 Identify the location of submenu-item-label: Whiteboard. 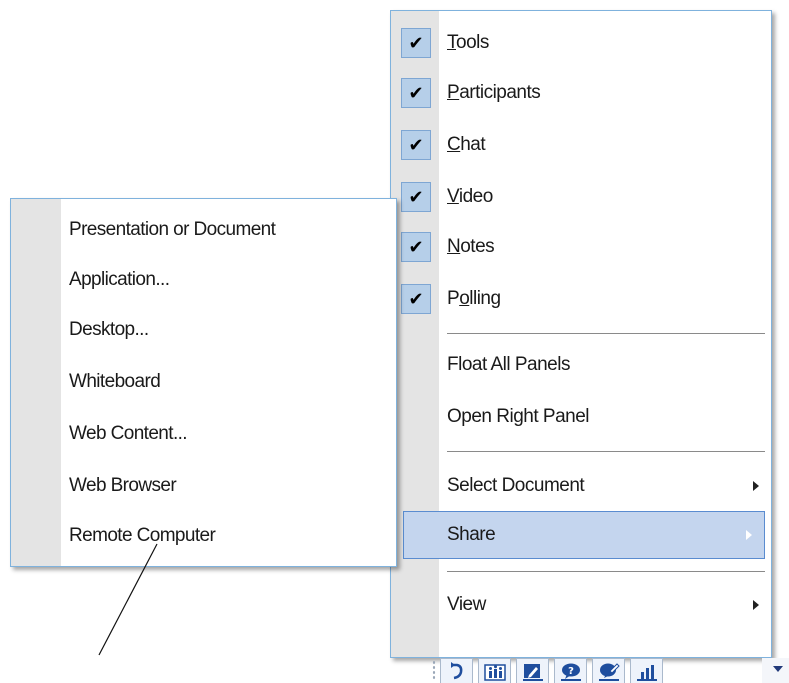
(115, 381).